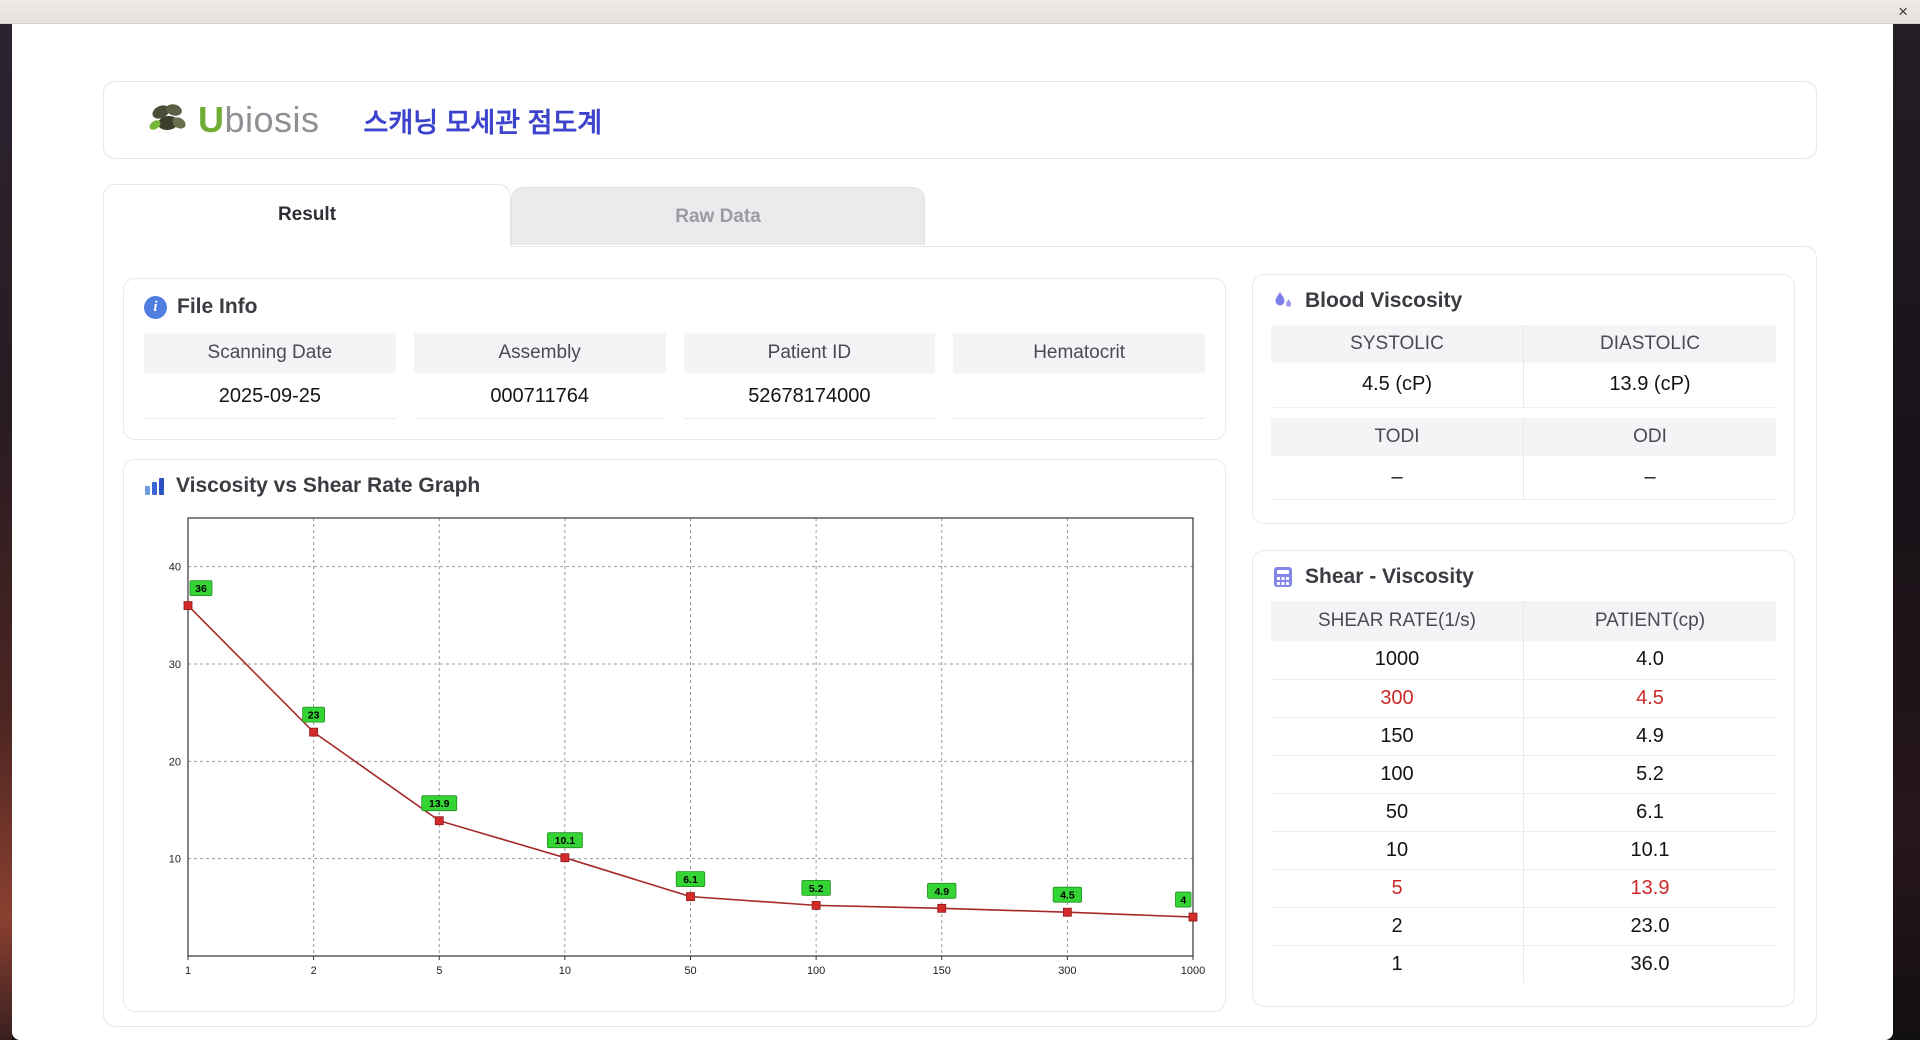 This screenshot has width=1920, height=1040. Describe the element at coordinates (942, 971) in the screenshot. I see `svg-text: 150` at that location.